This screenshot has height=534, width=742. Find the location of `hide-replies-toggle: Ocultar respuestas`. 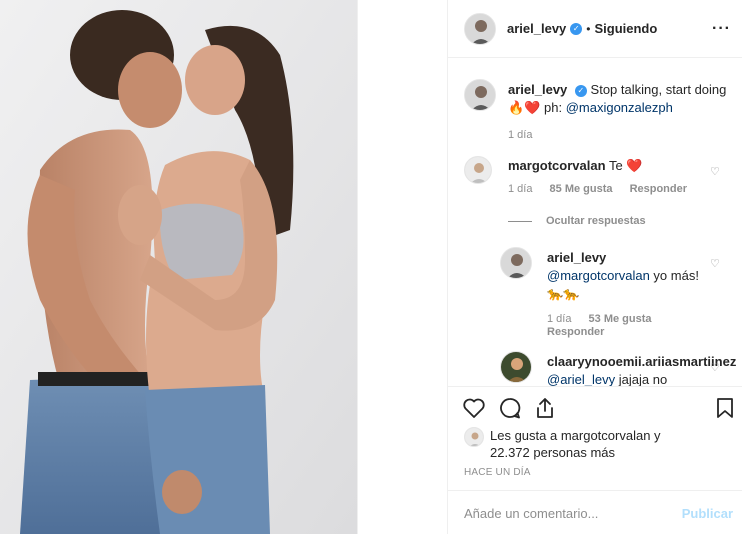

hide-replies-toggle: Ocultar respuestas is located at coordinates (584, 221).